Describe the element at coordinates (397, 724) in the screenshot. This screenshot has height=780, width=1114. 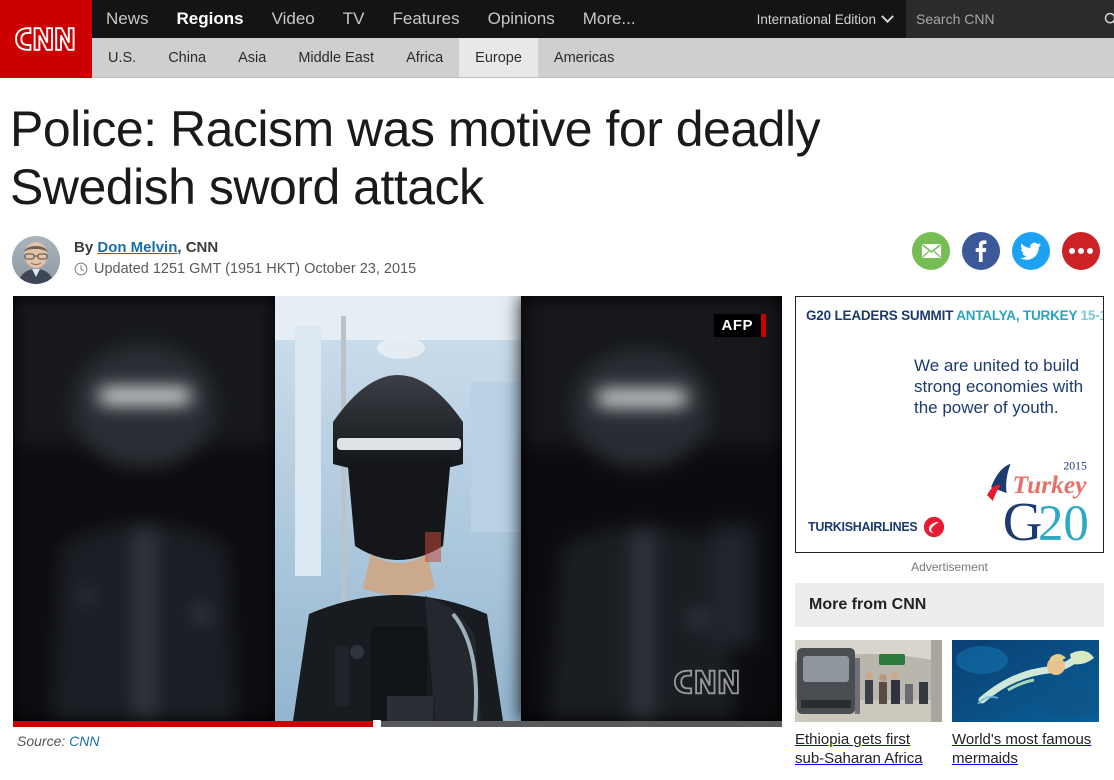
I see `video-scrubber` at that location.